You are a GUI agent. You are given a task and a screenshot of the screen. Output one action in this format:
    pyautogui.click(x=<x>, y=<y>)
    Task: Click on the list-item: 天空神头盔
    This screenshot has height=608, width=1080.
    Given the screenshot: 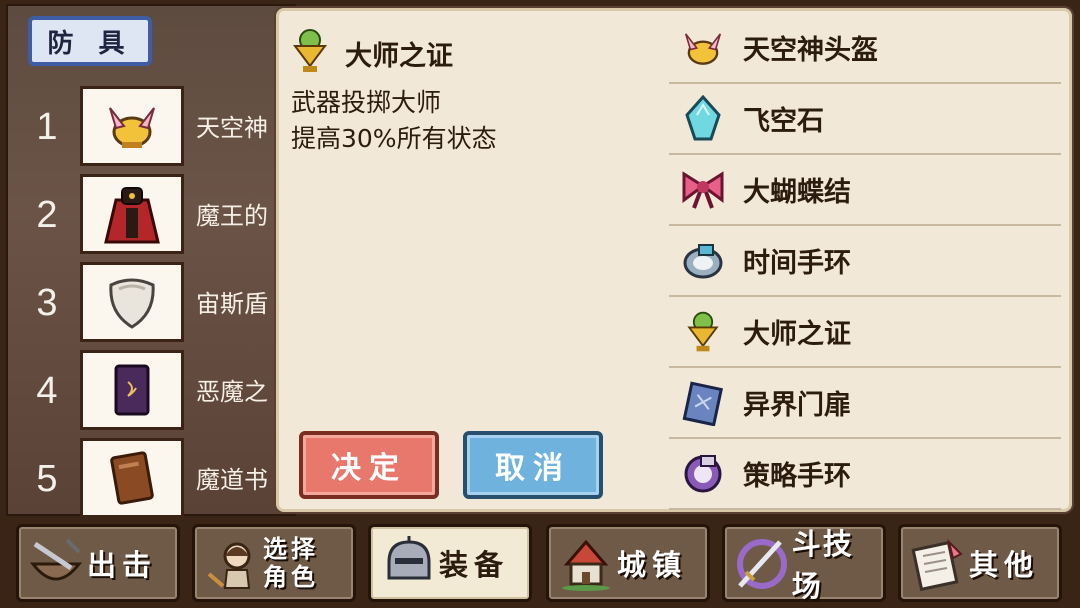 What is the action you would take?
    pyautogui.click(x=865, y=48)
    